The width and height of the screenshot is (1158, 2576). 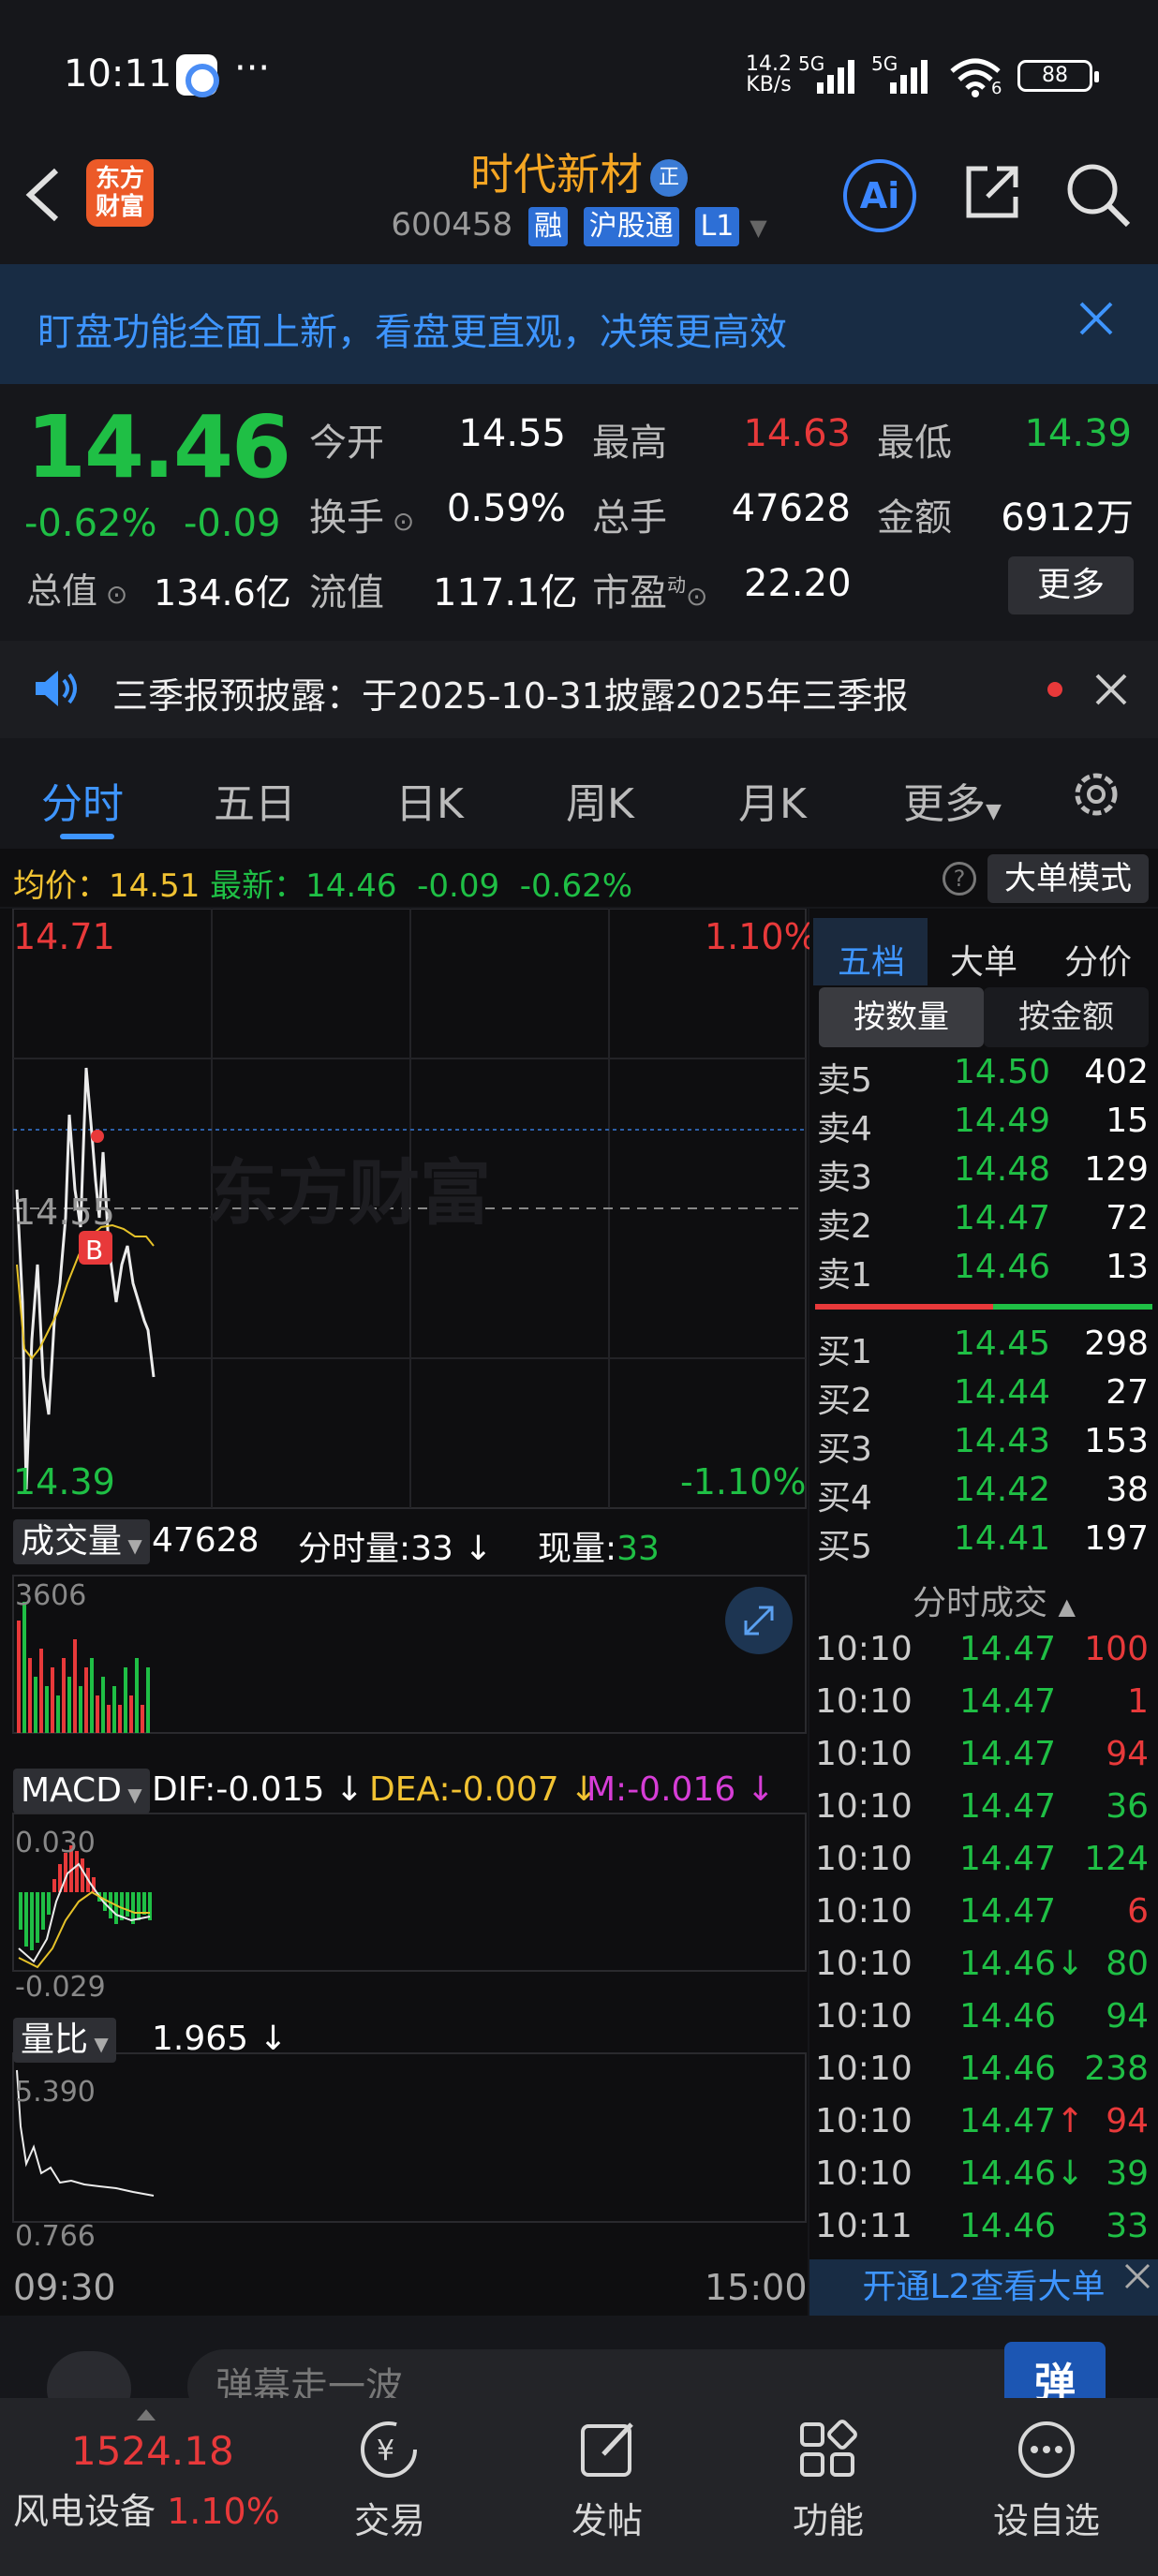 What do you see at coordinates (510, 696) in the screenshot?
I see `notice-text: 三季报预披露：于2025-10-31披露2025年三季报` at bounding box center [510, 696].